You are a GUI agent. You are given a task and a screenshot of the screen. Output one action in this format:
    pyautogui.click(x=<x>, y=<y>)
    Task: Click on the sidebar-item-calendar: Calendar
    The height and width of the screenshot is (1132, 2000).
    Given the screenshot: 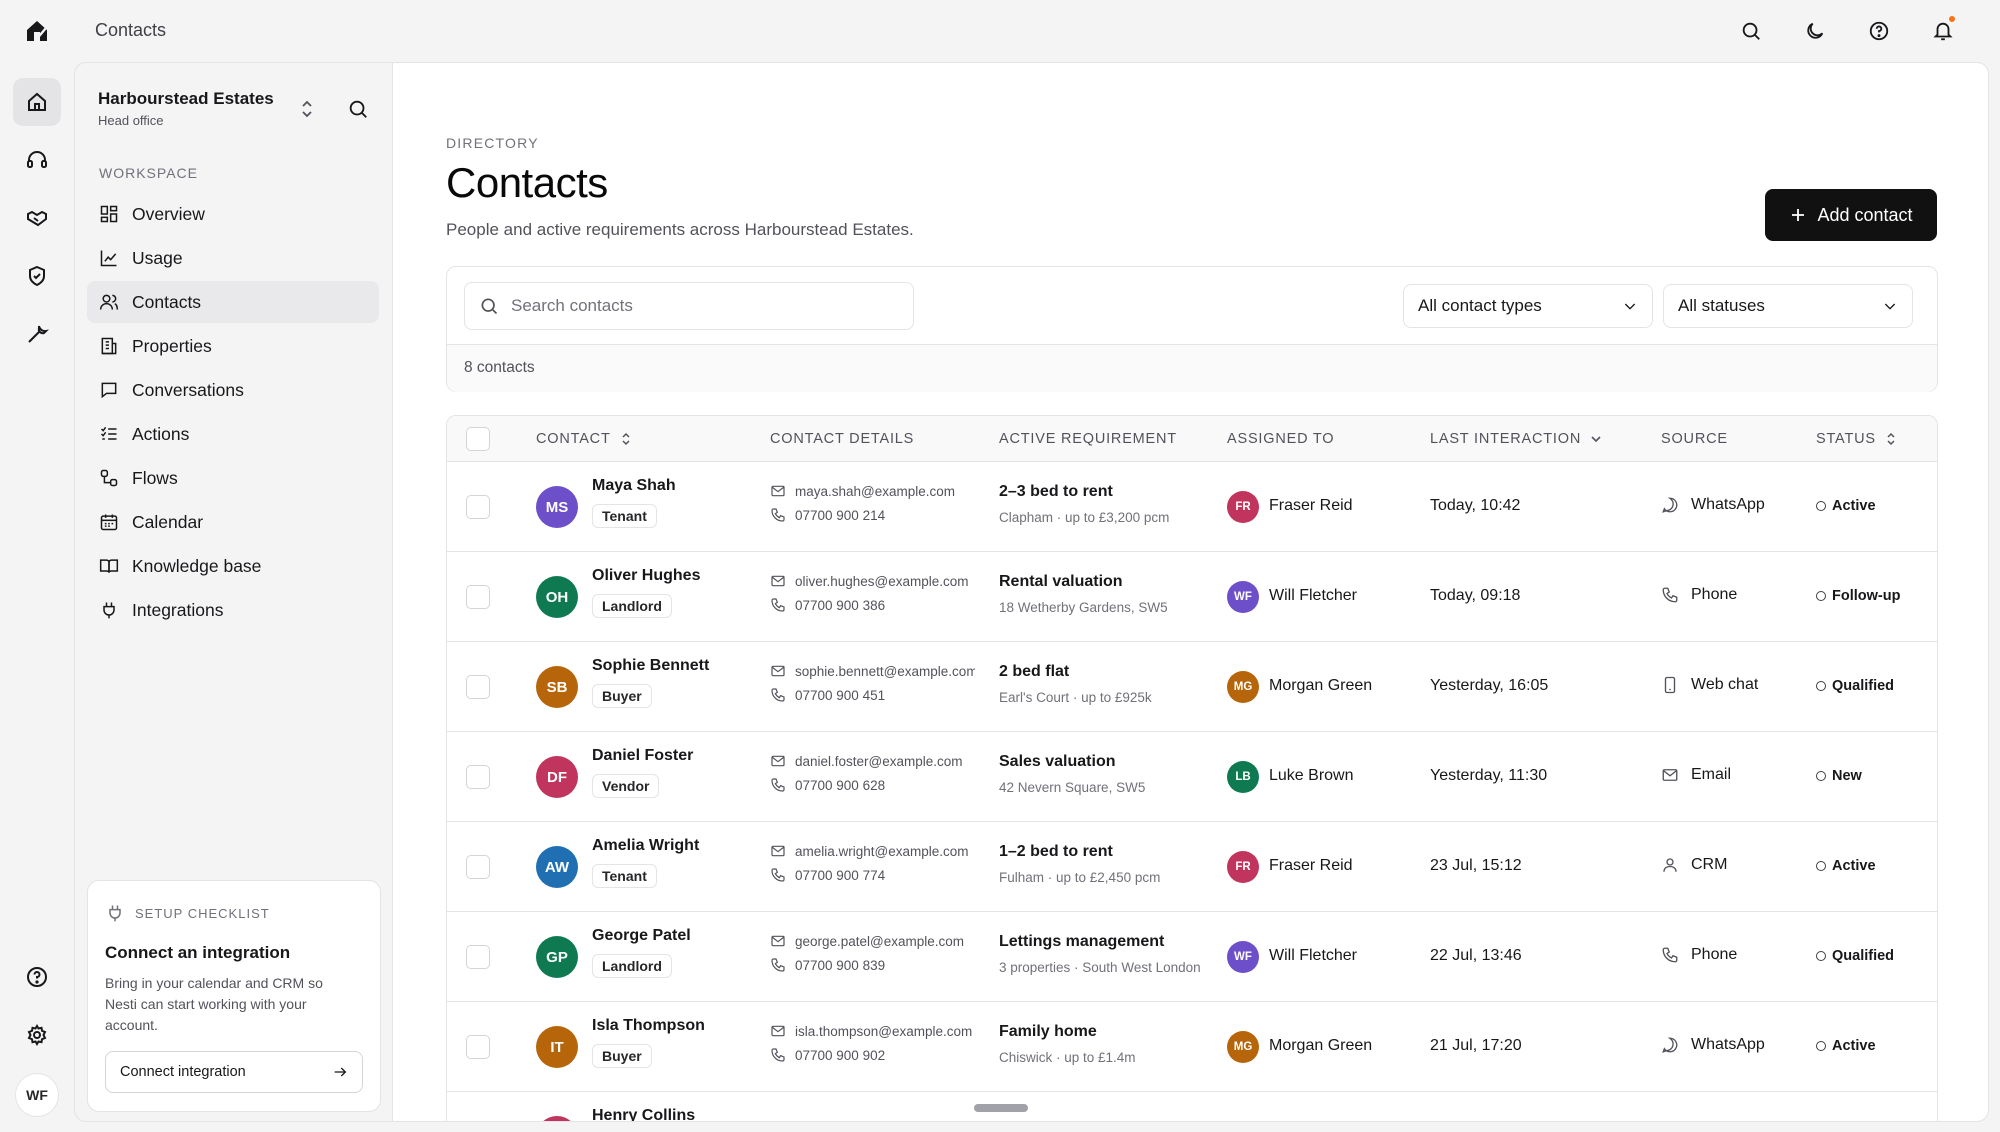 What is the action you would take?
    pyautogui.click(x=233, y=522)
    